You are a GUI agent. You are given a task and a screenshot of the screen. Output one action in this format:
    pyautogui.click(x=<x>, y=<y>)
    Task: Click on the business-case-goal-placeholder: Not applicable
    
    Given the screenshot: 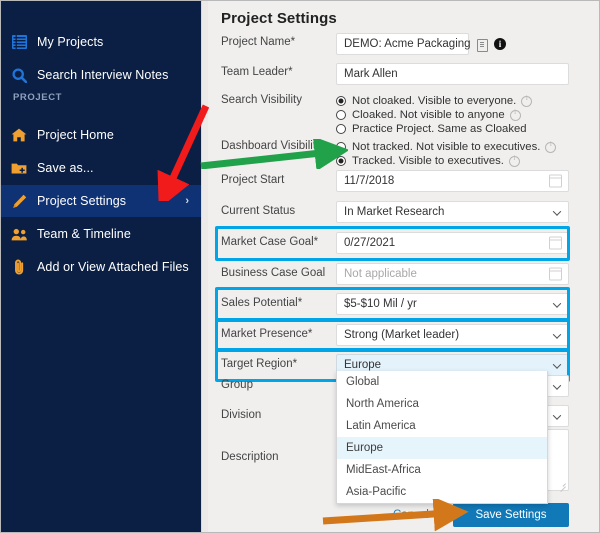 What is the action you would take?
    pyautogui.click(x=380, y=274)
    